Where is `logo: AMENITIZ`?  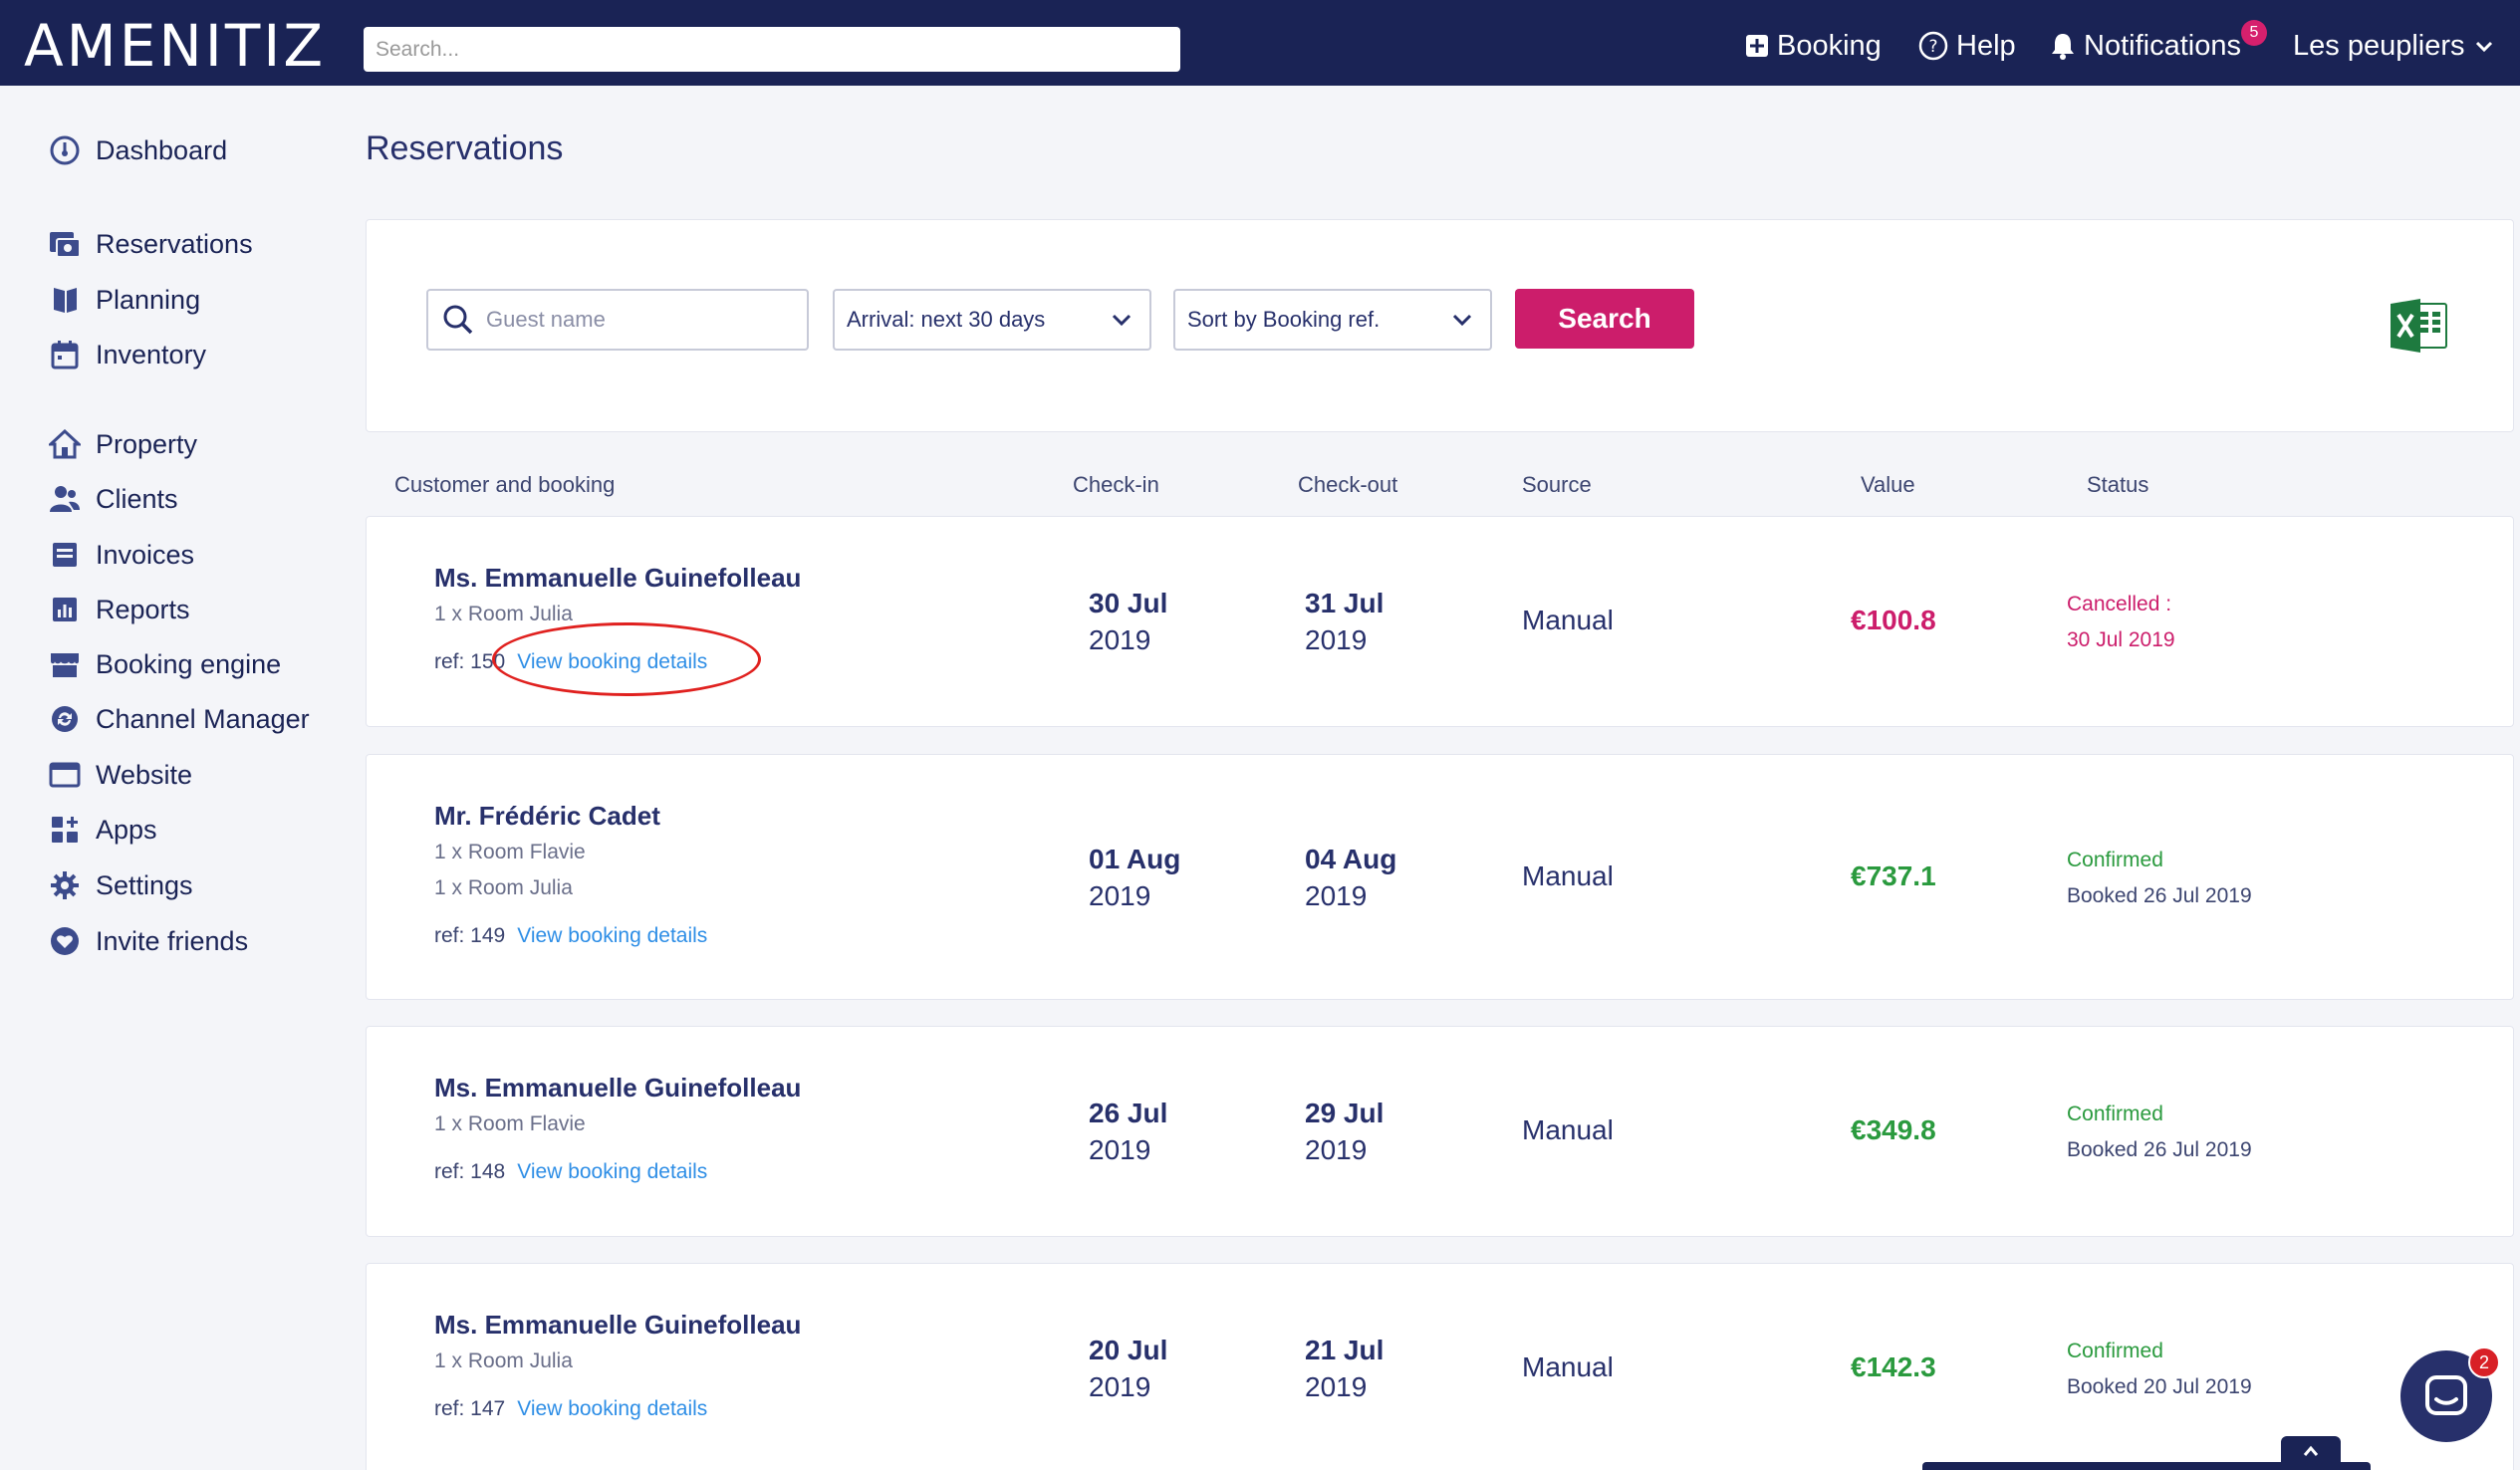
logo: AMENITIZ is located at coordinates (175, 46).